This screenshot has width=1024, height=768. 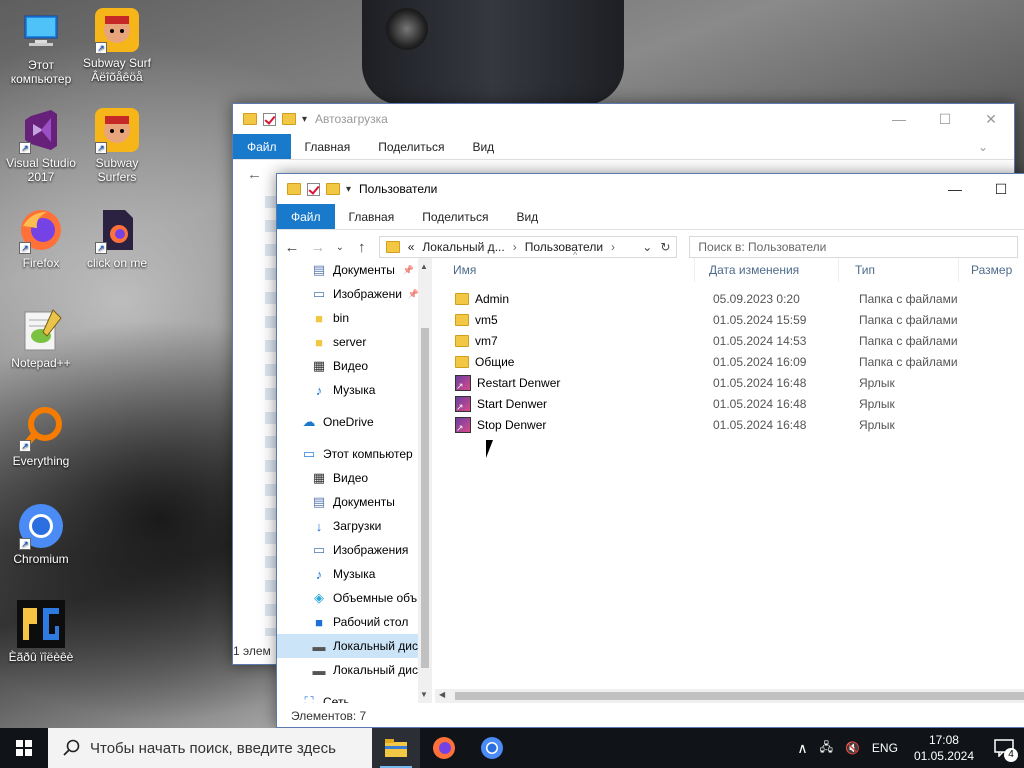 What do you see at coordinates (665, 247) in the screenshot?
I see `refresh-icon: ↻` at bounding box center [665, 247].